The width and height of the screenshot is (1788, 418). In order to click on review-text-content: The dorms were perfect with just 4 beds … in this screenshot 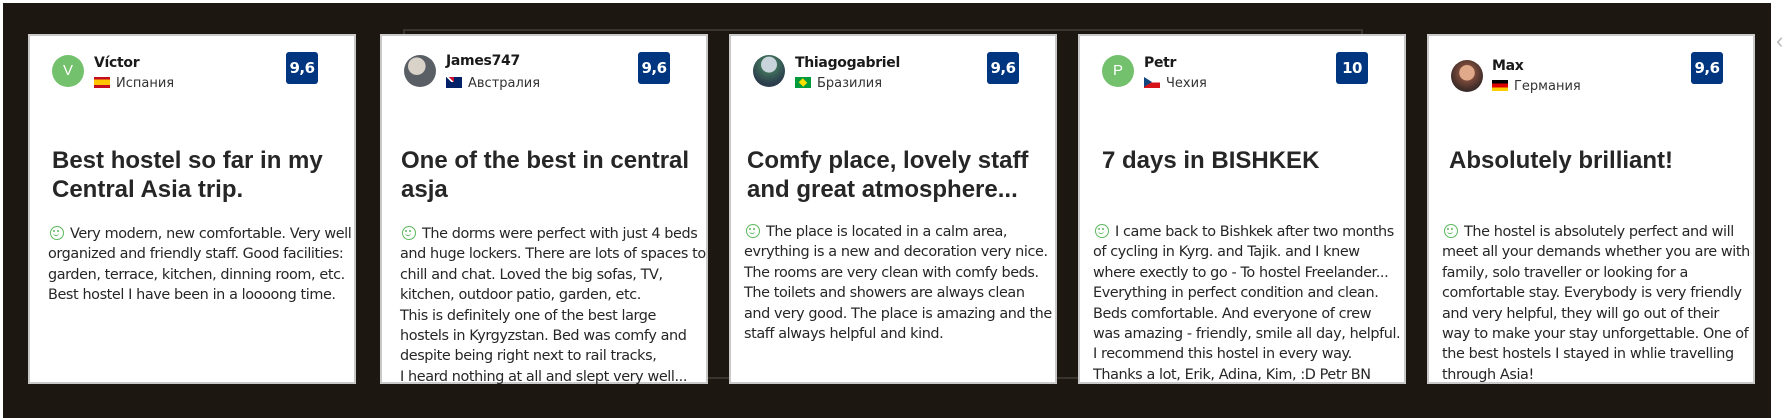, I will do `click(553, 305)`.